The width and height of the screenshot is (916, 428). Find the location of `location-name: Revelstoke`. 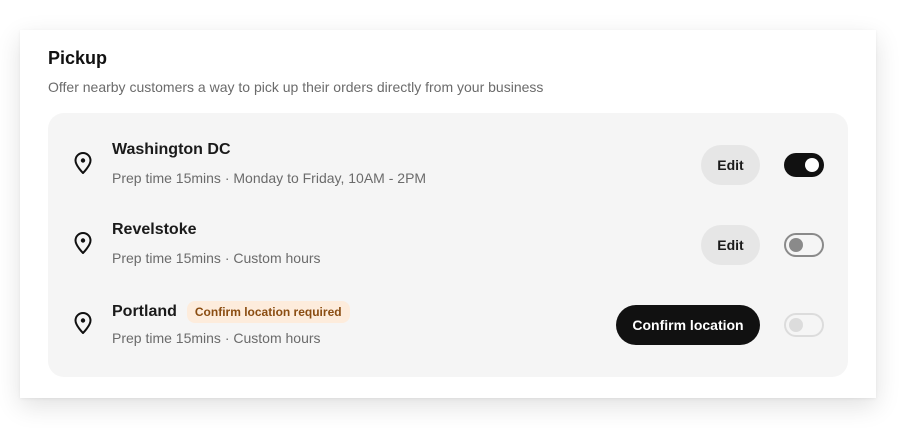

location-name: Revelstoke is located at coordinates (154, 229).